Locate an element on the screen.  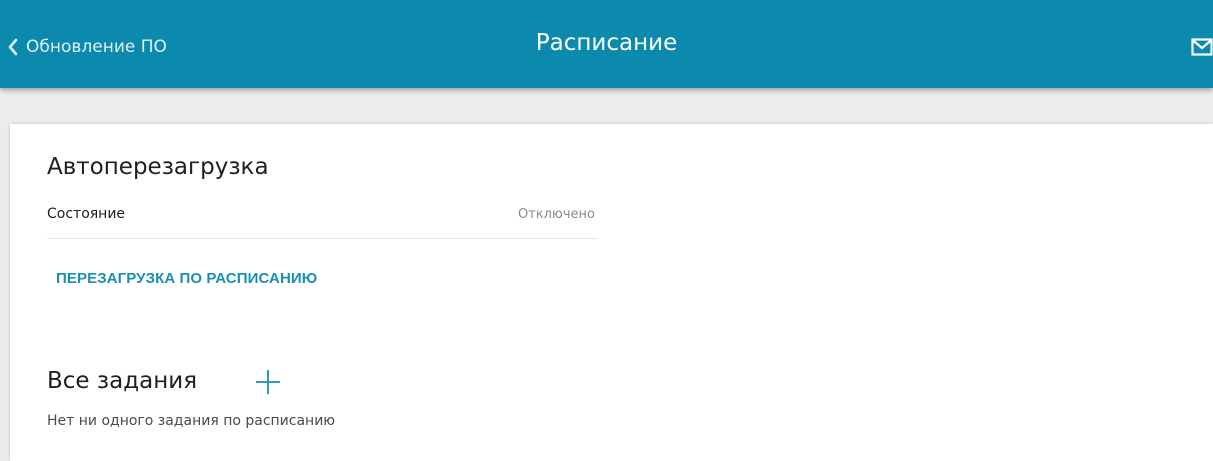
schedule-reboot-button: ПЕРЕЗАГРУЗКА ПО РАСПИСАНИЮ is located at coordinates (186, 278).